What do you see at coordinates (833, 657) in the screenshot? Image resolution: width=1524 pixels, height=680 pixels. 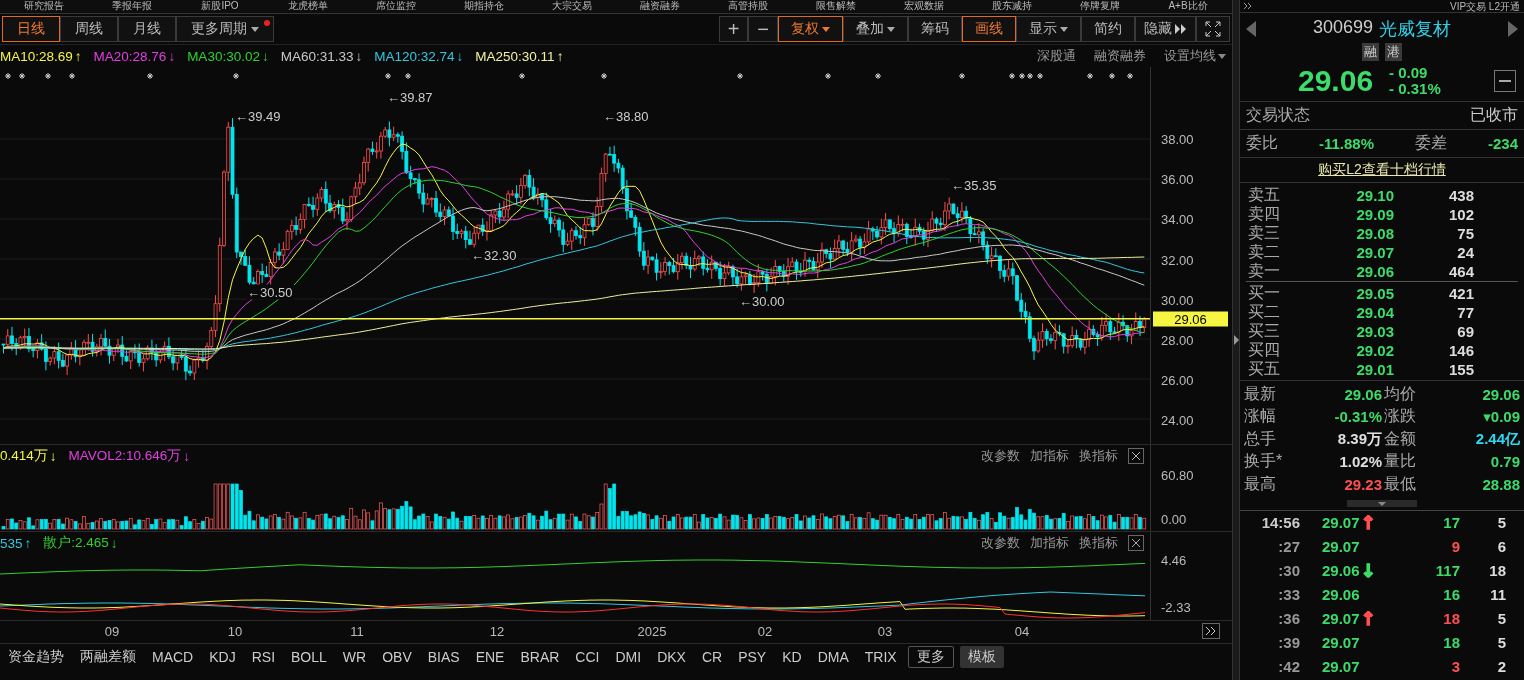 I see `indicator-tab: DMA` at bounding box center [833, 657].